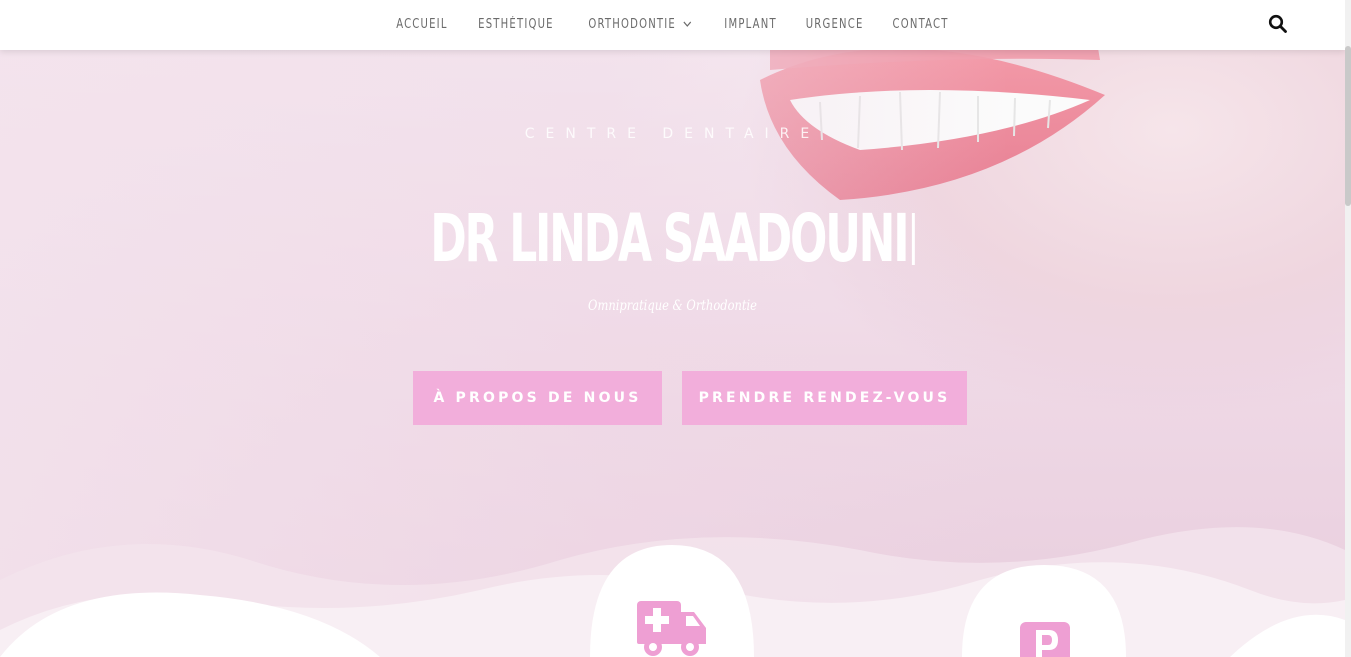 The height and width of the screenshot is (657, 1351). Describe the element at coordinates (671, 628) in the screenshot. I see `ambulance-icon` at that location.